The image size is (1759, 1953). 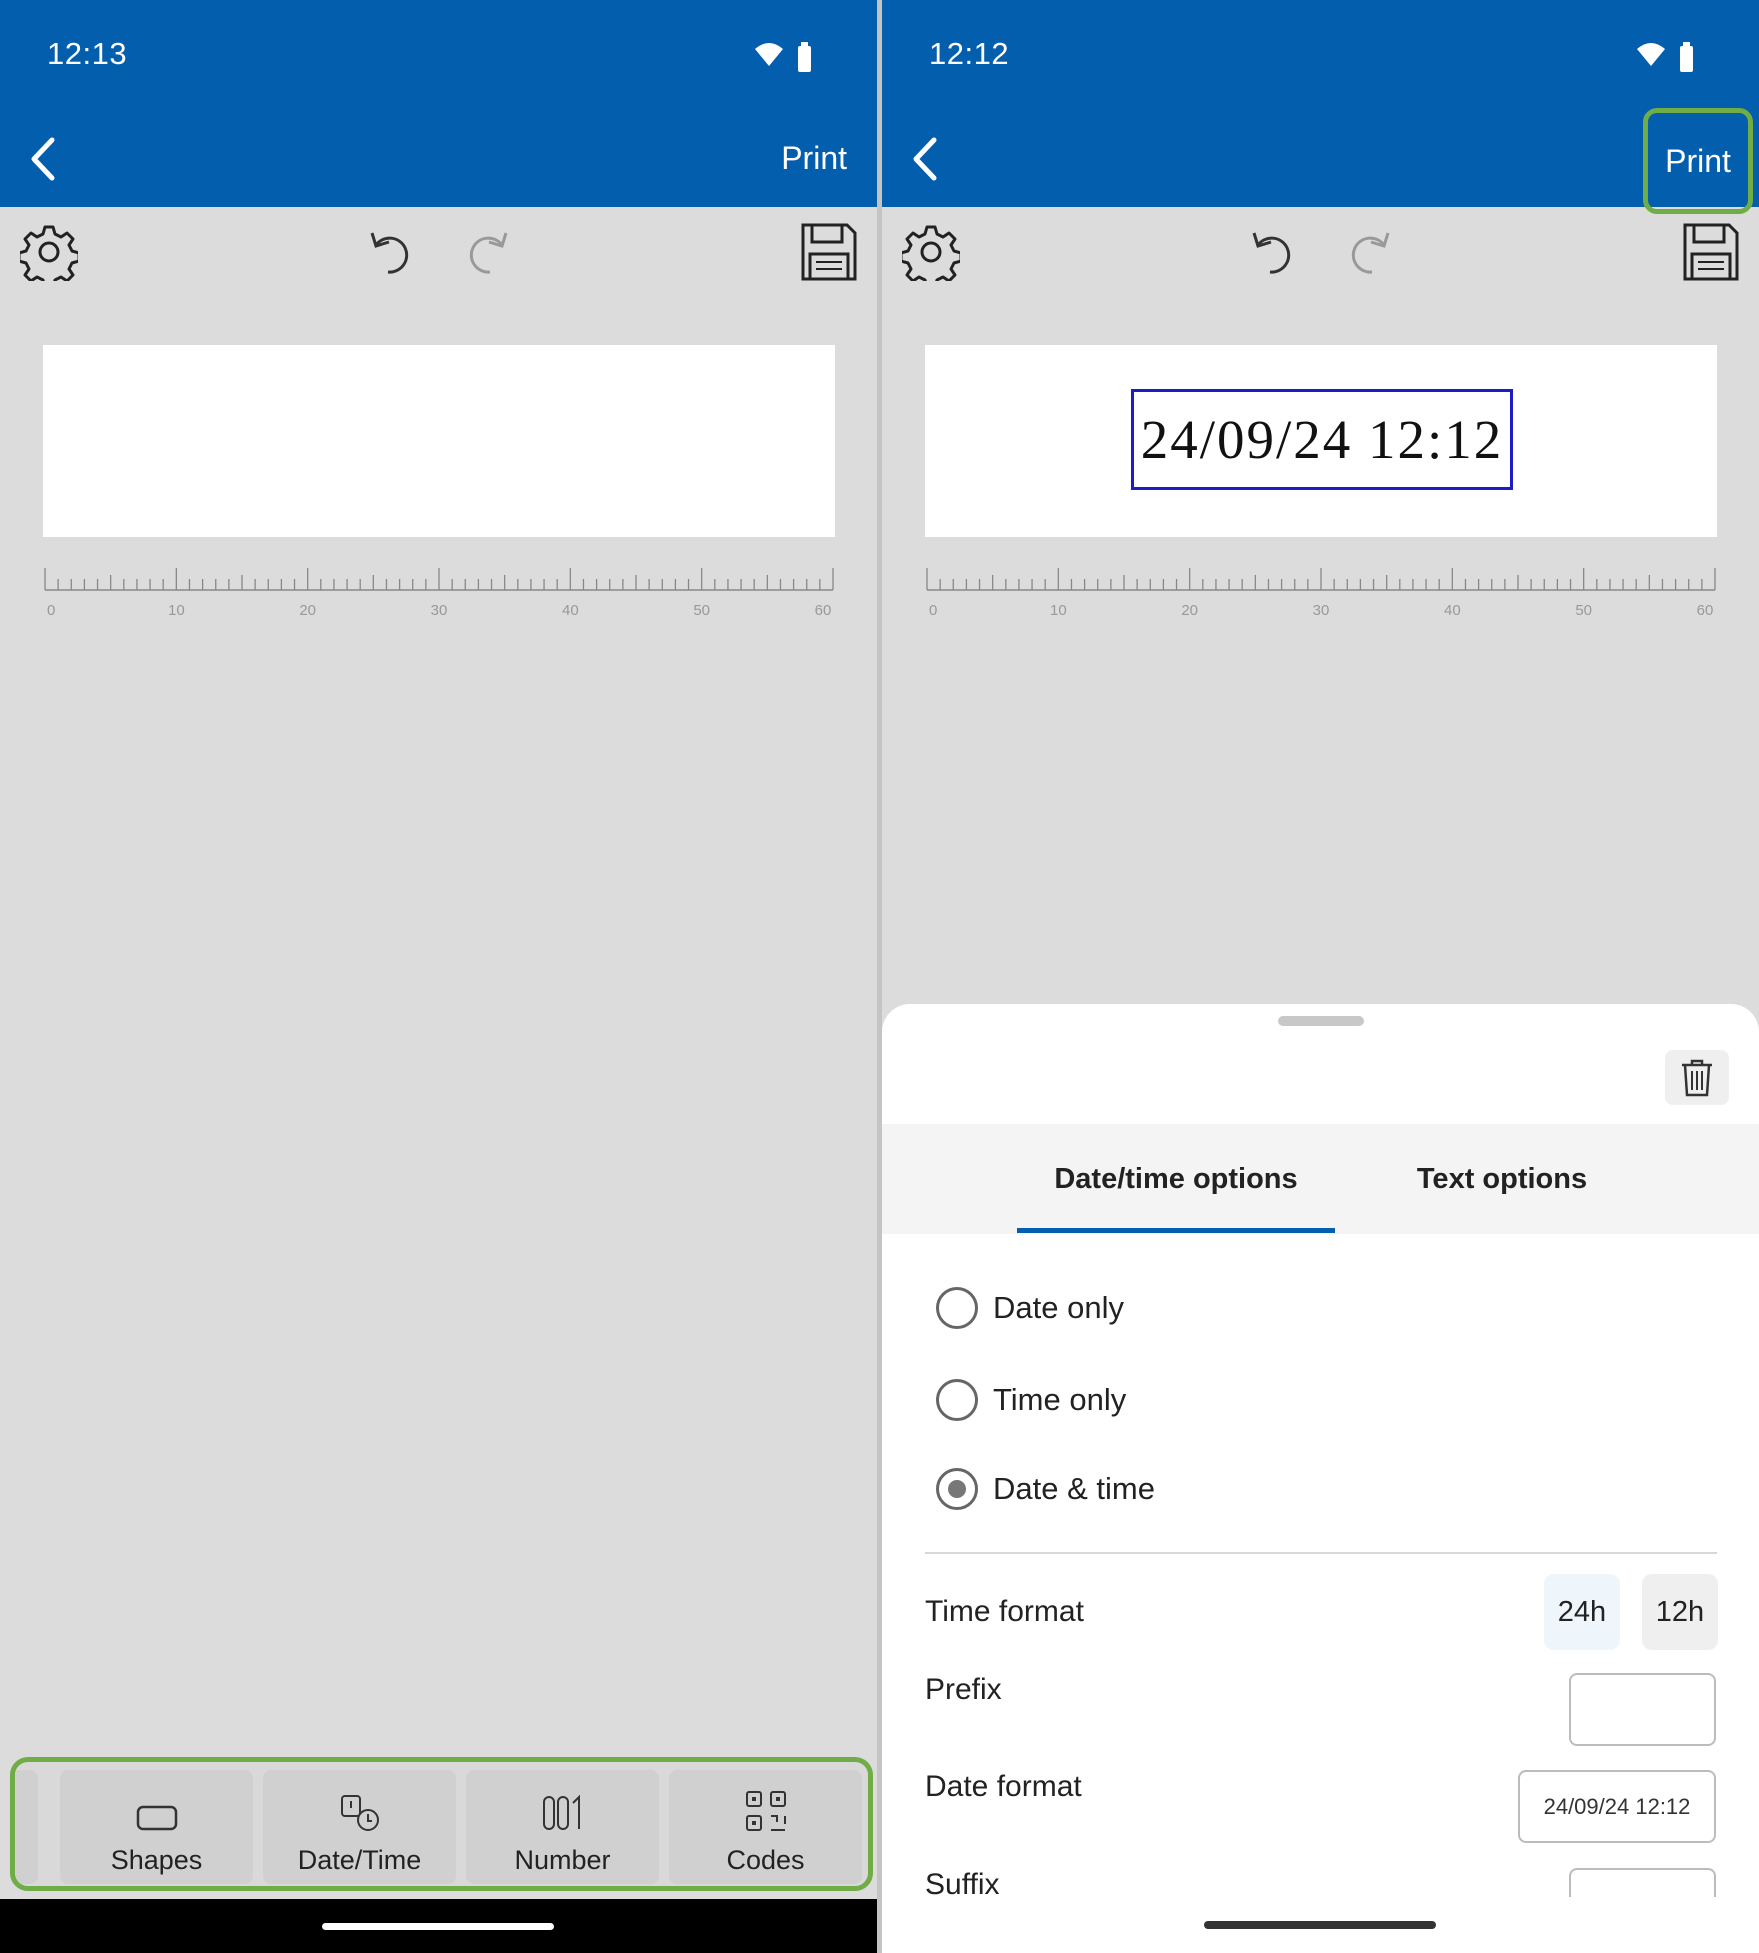 I want to click on prefix-input, so click(x=1642, y=1709).